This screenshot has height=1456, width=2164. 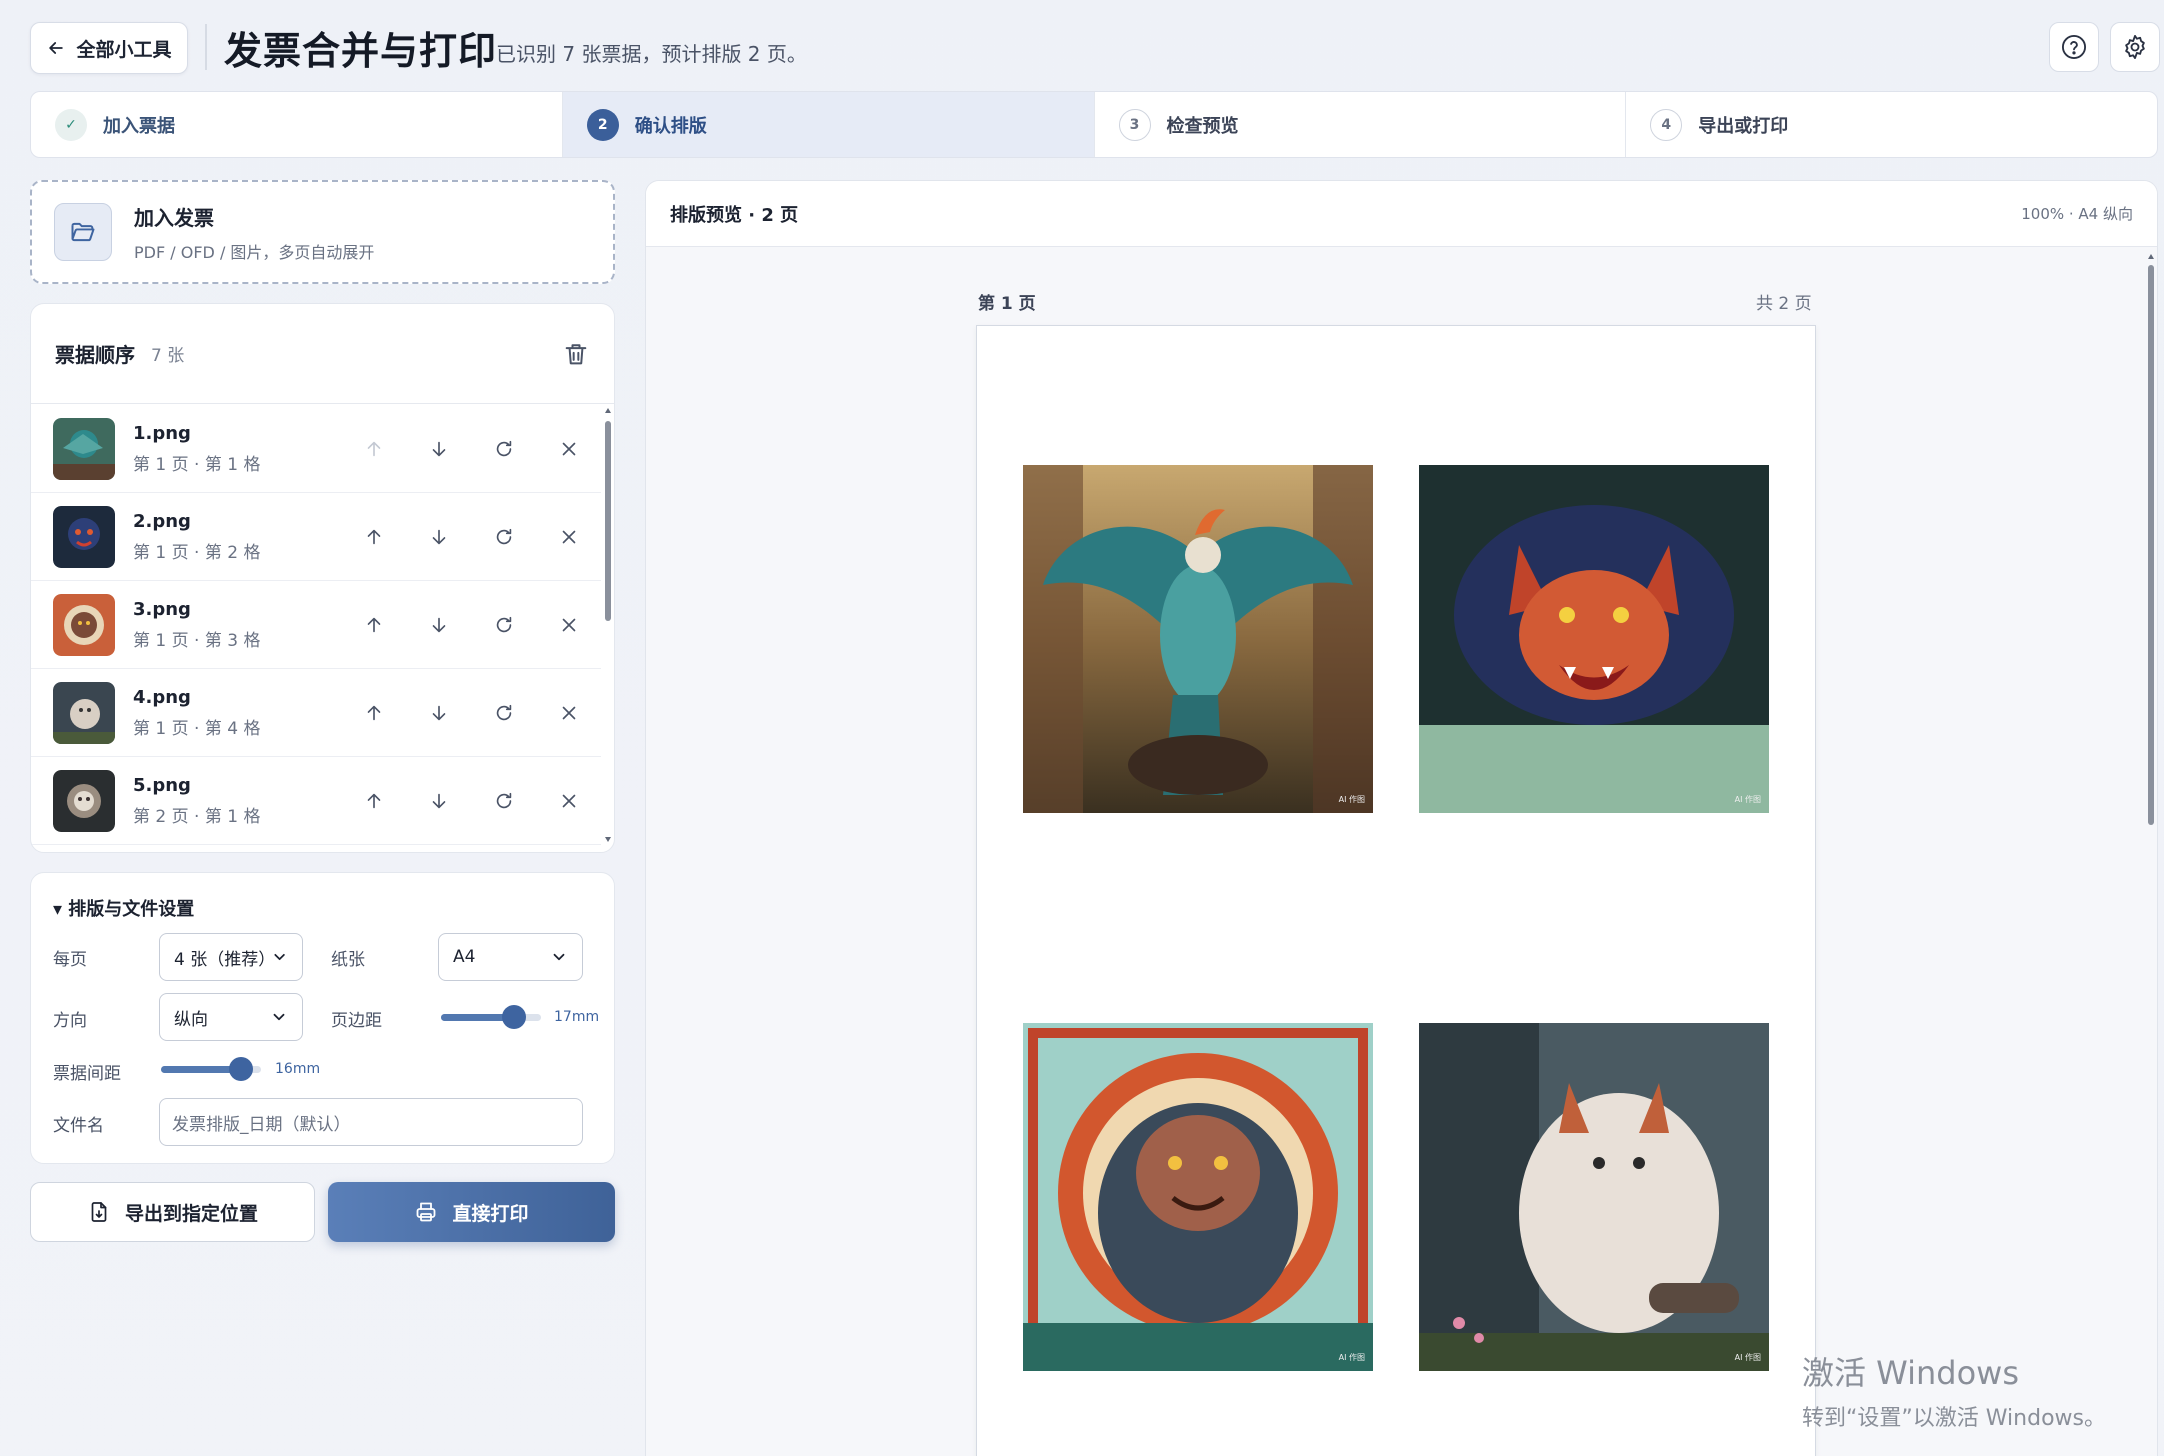 What do you see at coordinates (139, 126) in the screenshot?
I see `step-label: 加入票据` at bounding box center [139, 126].